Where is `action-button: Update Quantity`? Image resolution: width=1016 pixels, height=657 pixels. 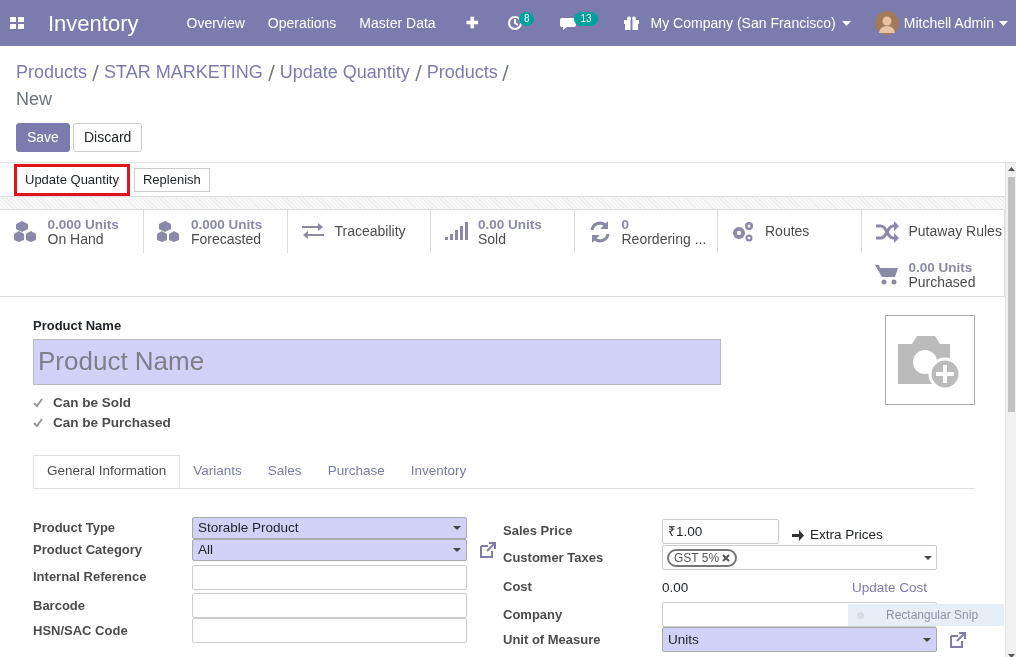
action-button: Update Quantity is located at coordinates (72, 179).